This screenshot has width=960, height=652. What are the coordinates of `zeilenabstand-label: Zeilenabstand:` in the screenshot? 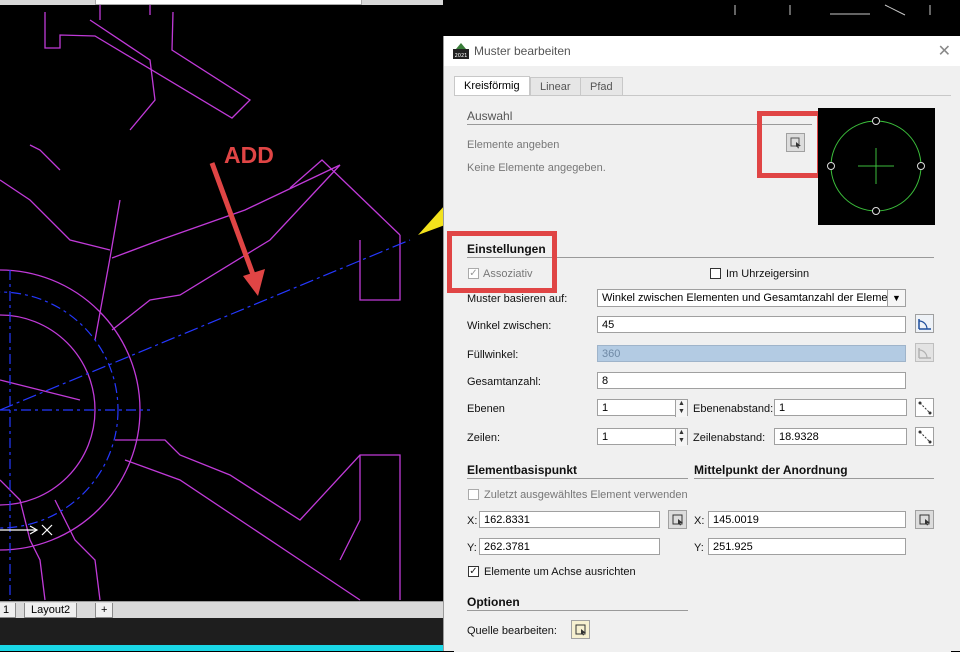 It's located at (729, 438).